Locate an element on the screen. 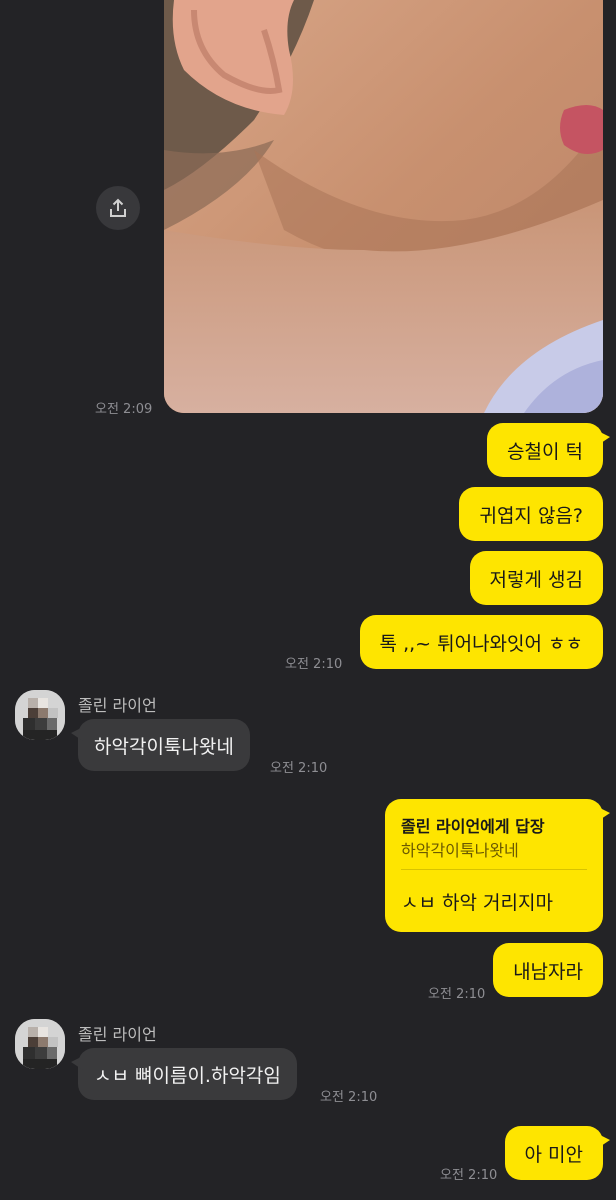 Image resolution: width=616 pixels, height=1200 pixels. my-message: 톡 ,,~ 튀어나와잇어 ㅎㅎ is located at coordinates (481, 642).